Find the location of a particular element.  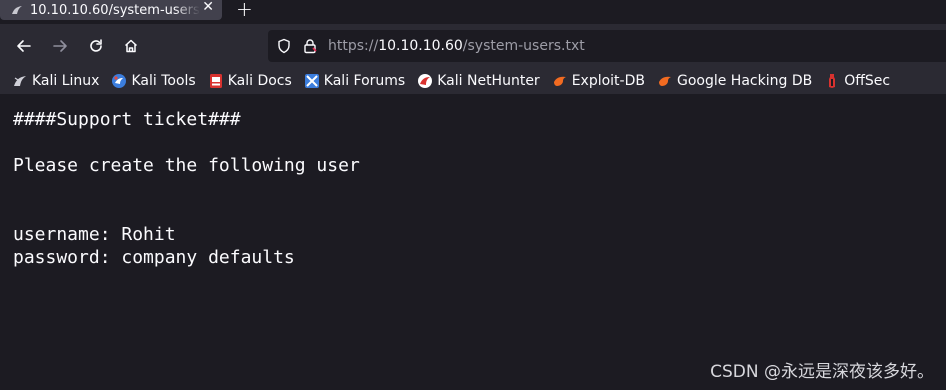

bookmark-google-hacking-db: Google Hacking DB is located at coordinates (734, 81).